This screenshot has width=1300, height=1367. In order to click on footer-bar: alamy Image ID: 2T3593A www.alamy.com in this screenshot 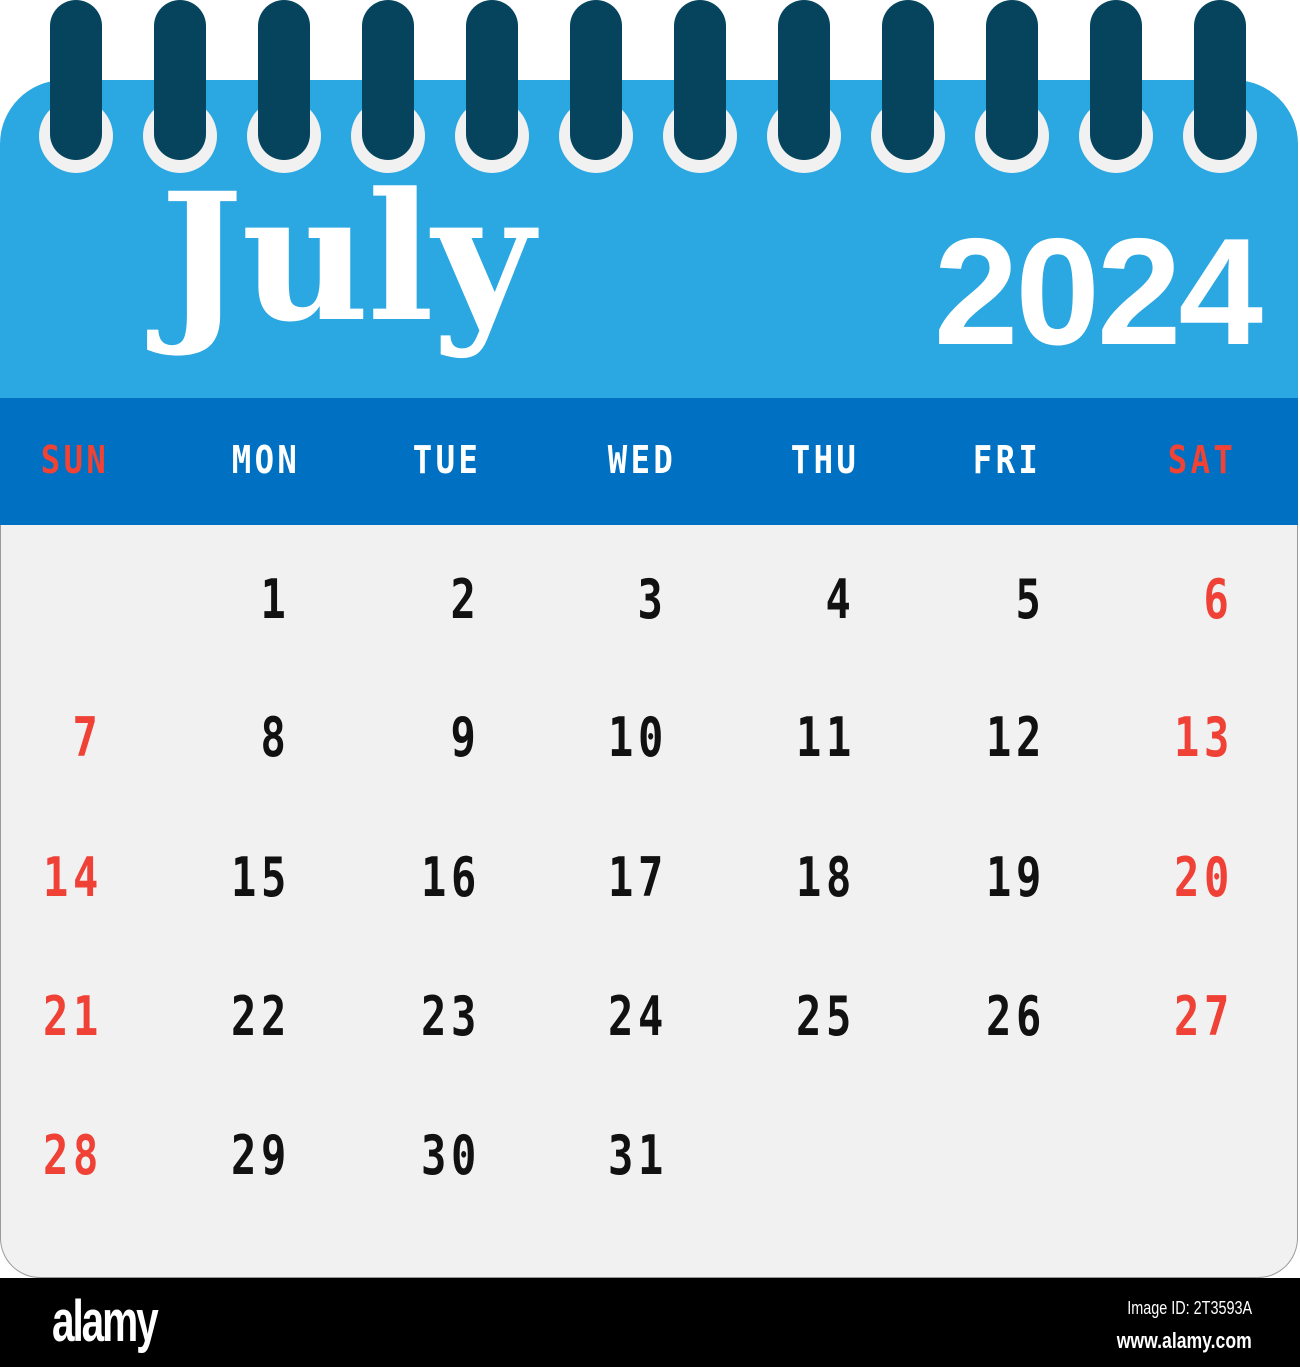, I will do `click(650, 1322)`.